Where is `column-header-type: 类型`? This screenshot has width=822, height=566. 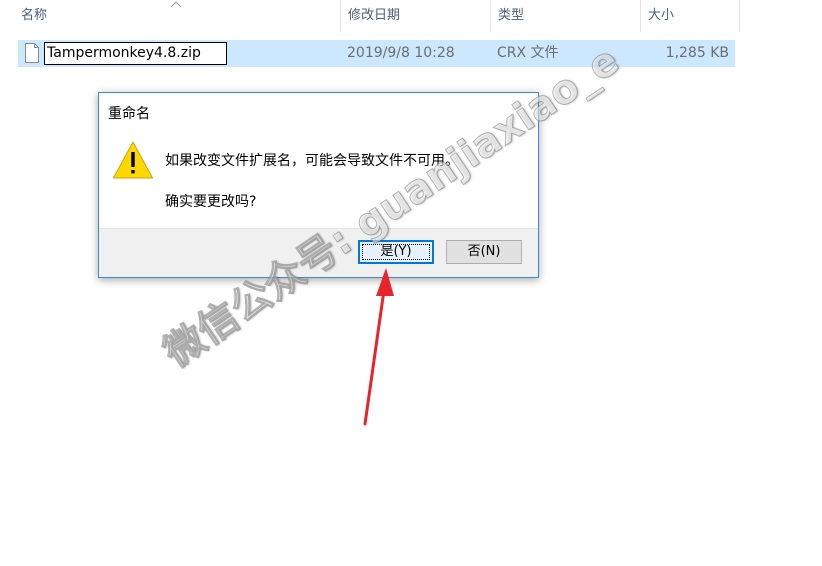
column-header-type: 类型 is located at coordinates (565, 16).